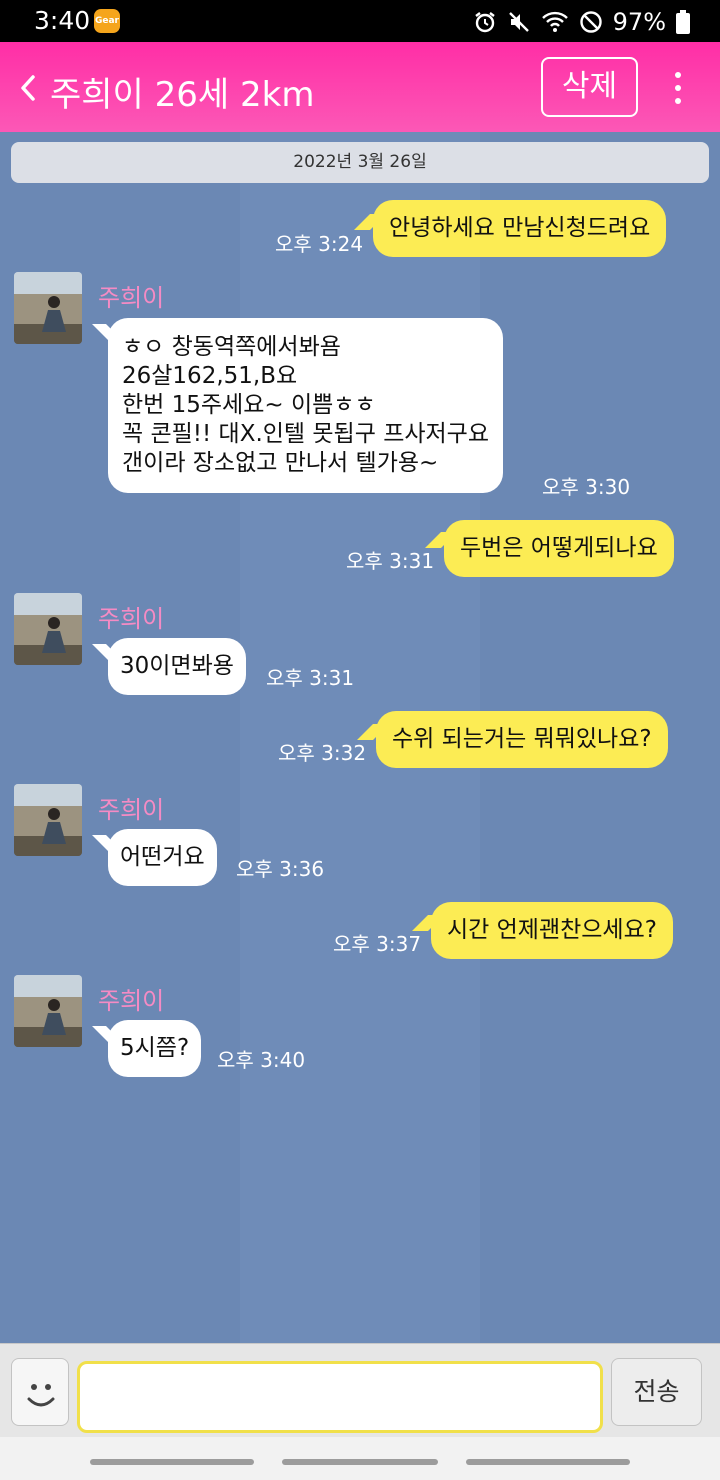 Image resolution: width=720 pixels, height=1480 pixels. What do you see at coordinates (377, 944) in the screenshot?
I see `message-time: 오후 3:37` at bounding box center [377, 944].